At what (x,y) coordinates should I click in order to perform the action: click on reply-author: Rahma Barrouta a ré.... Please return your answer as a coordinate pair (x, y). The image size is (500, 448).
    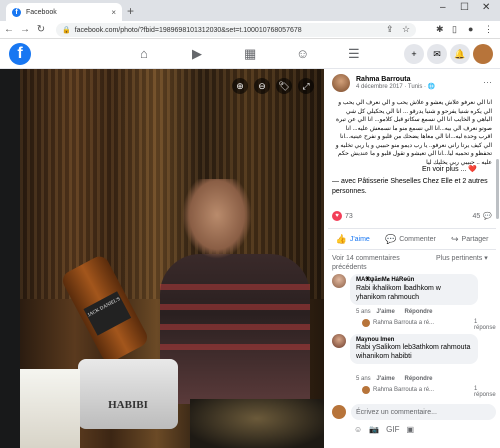
    Looking at the image, I should click on (404, 323).